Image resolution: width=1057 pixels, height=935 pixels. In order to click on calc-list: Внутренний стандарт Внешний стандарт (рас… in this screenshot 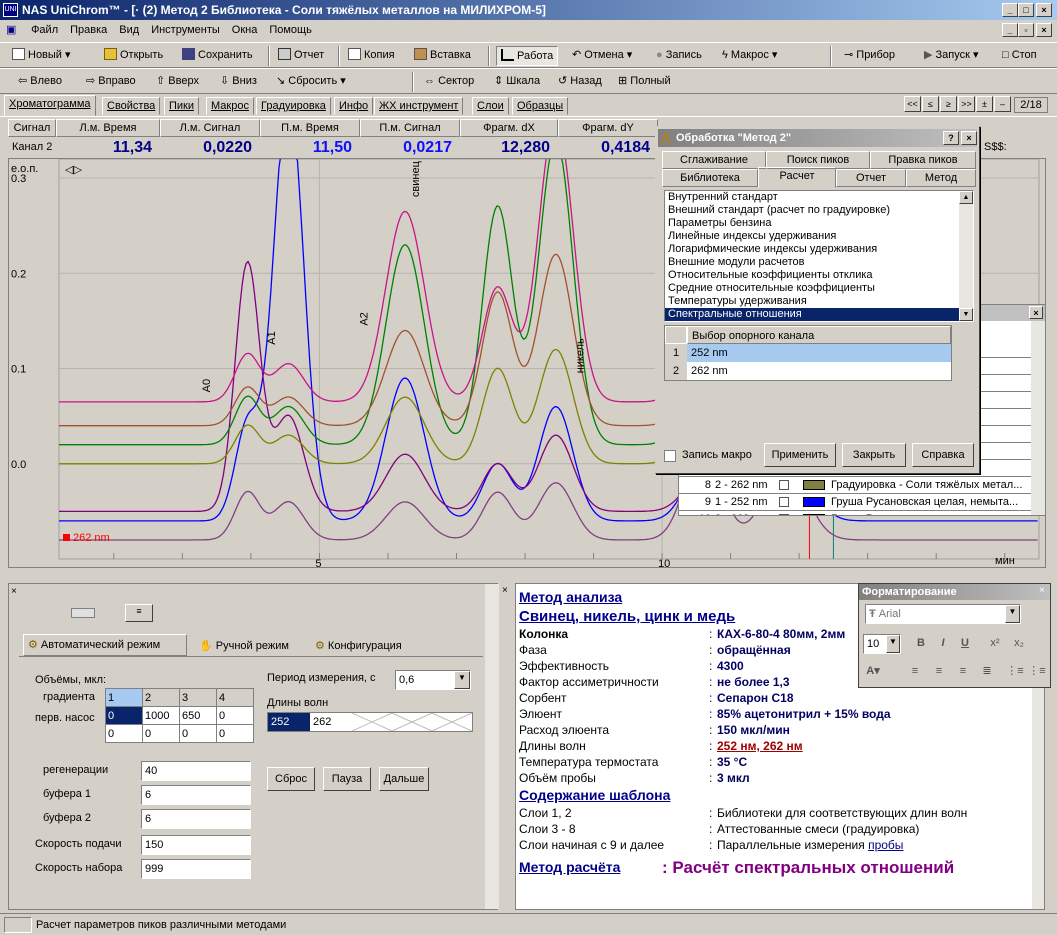, I will do `click(819, 256)`.